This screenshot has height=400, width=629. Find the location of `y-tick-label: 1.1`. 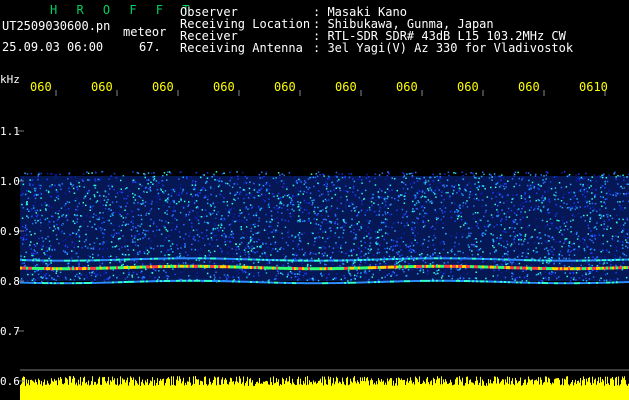

y-tick-label: 1.1 is located at coordinates (10, 131).